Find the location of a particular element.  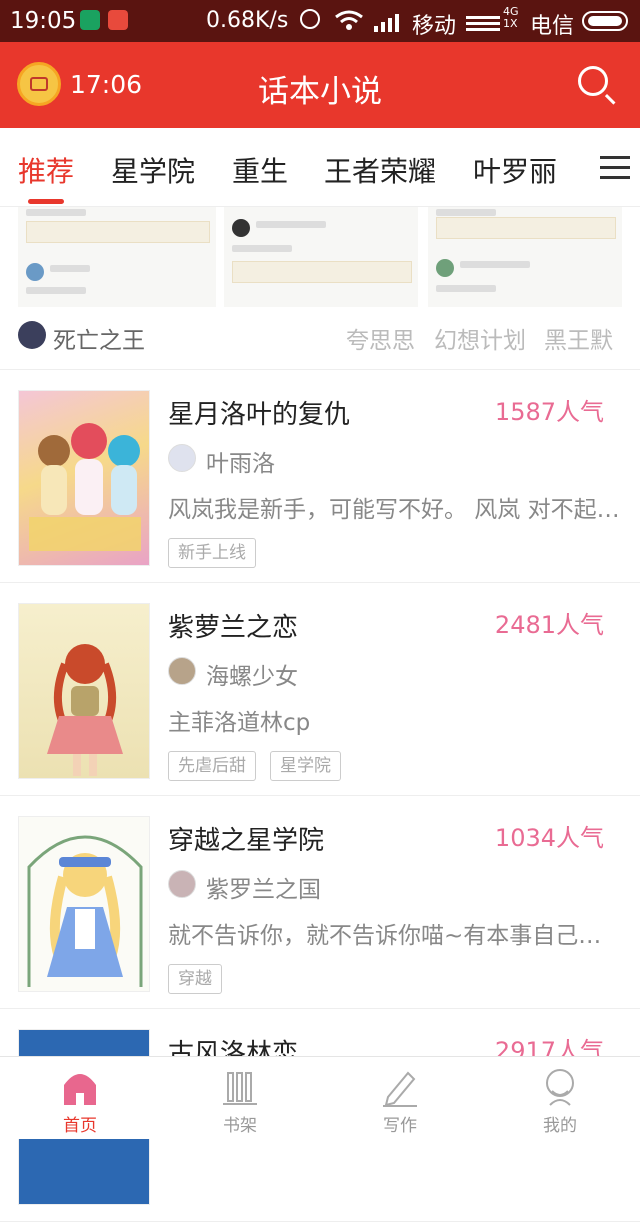

nav-write: 写作 is located at coordinates (400, 1098).